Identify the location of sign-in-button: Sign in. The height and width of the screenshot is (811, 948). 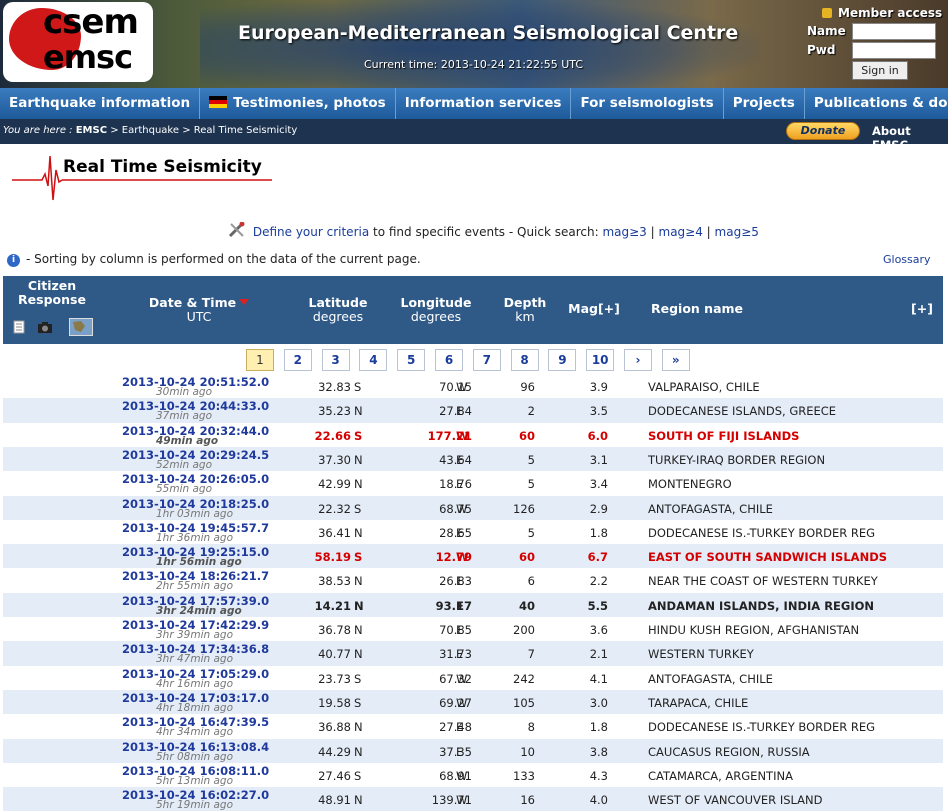
(880, 70).